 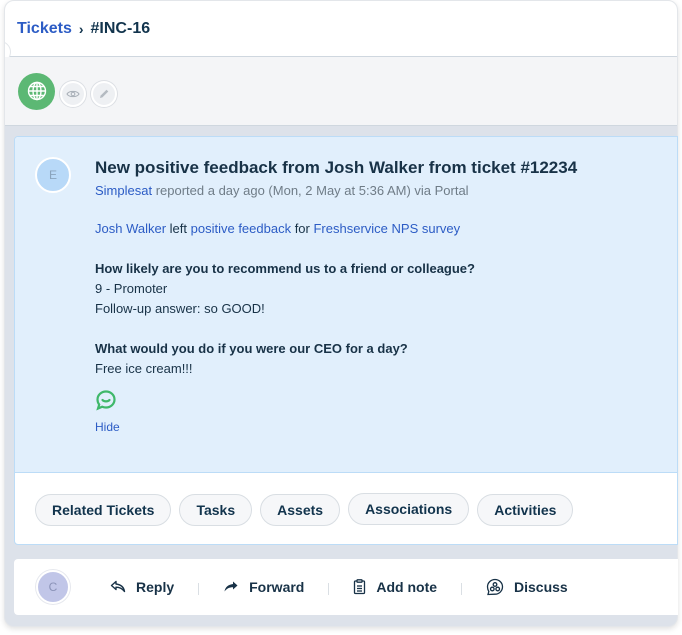 What do you see at coordinates (360, 587) in the screenshot?
I see `note-icon` at bounding box center [360, 587].